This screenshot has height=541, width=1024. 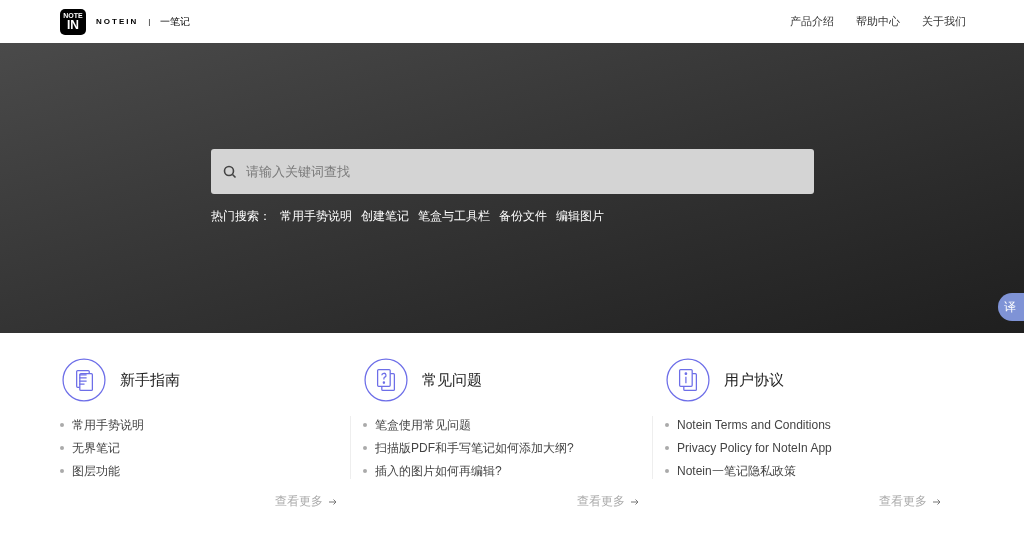 I want to click on question-icon, so click(x=386, y=380).